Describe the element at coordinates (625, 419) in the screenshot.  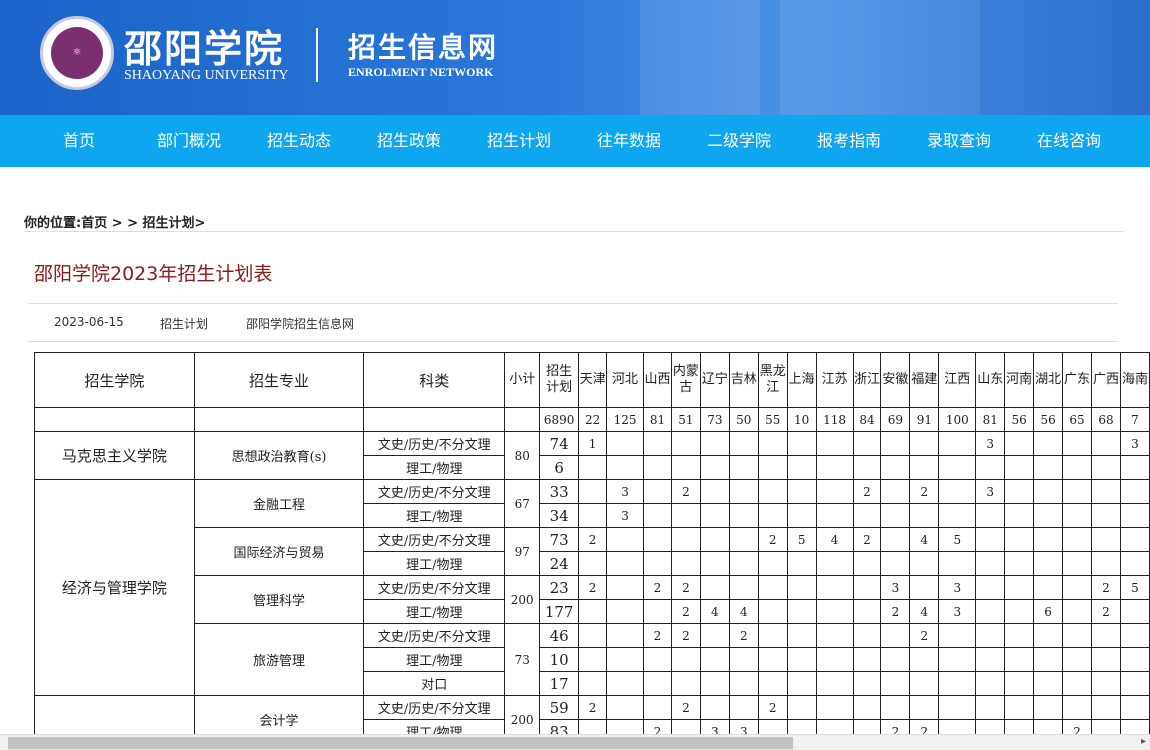
I see `province-total-cell: 125` at that location.